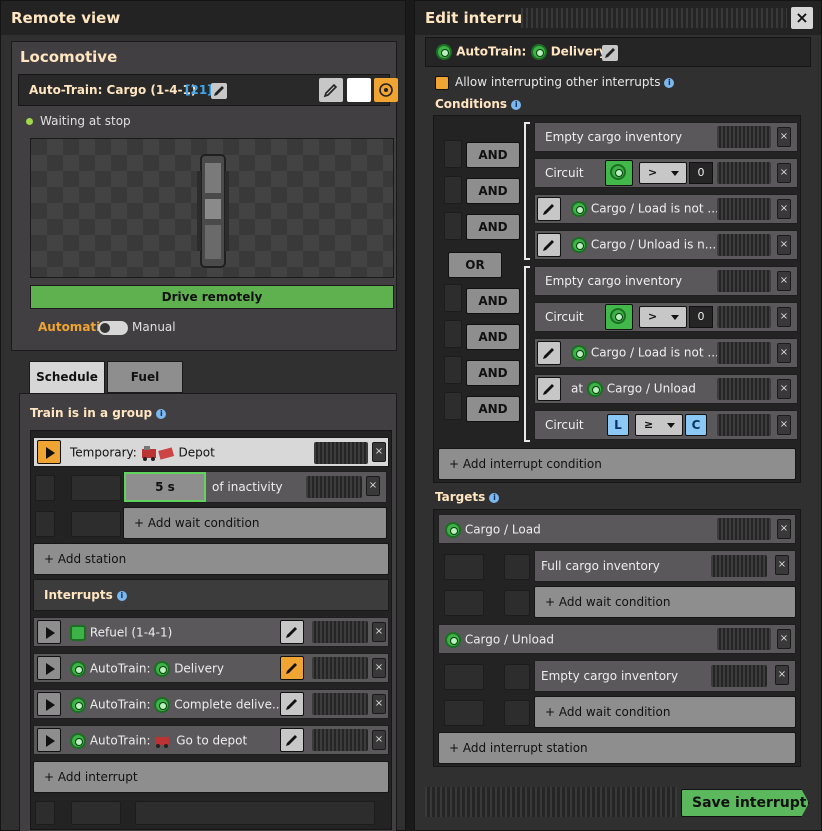 The height and width of the screenshot is (831, 822). What do you see at coordinates (610, 53) in the screenshot?
I see `rename-icon` at bounding box center [610, 53].